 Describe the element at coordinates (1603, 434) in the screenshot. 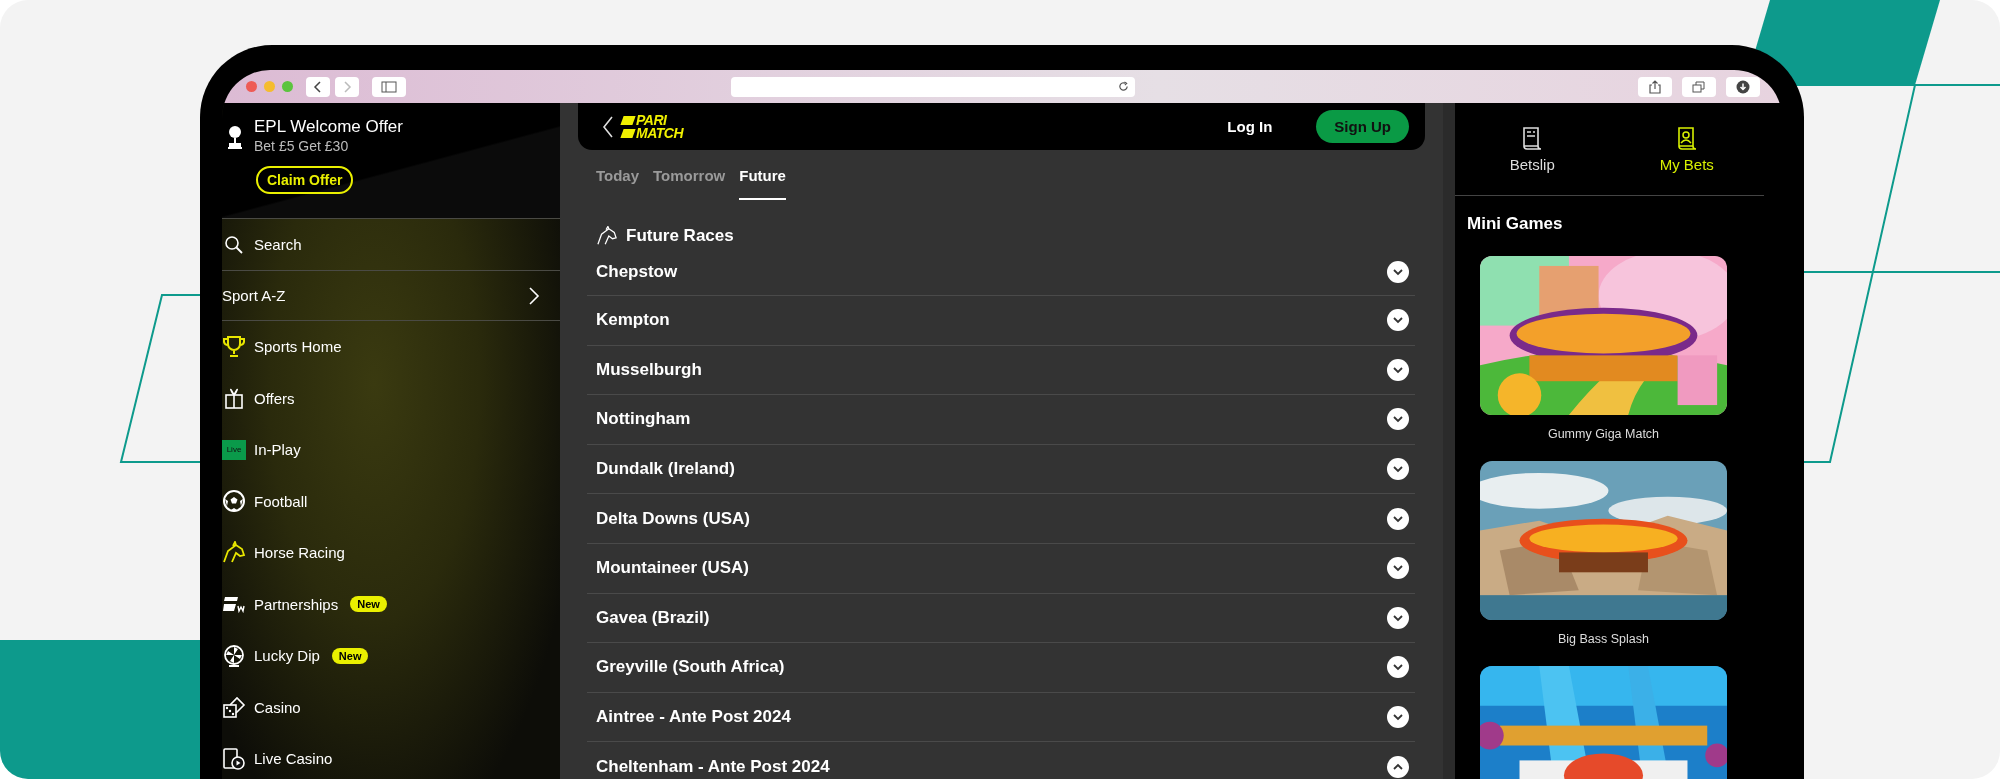

I see `game-title: Gummy Giga Match` at that location.